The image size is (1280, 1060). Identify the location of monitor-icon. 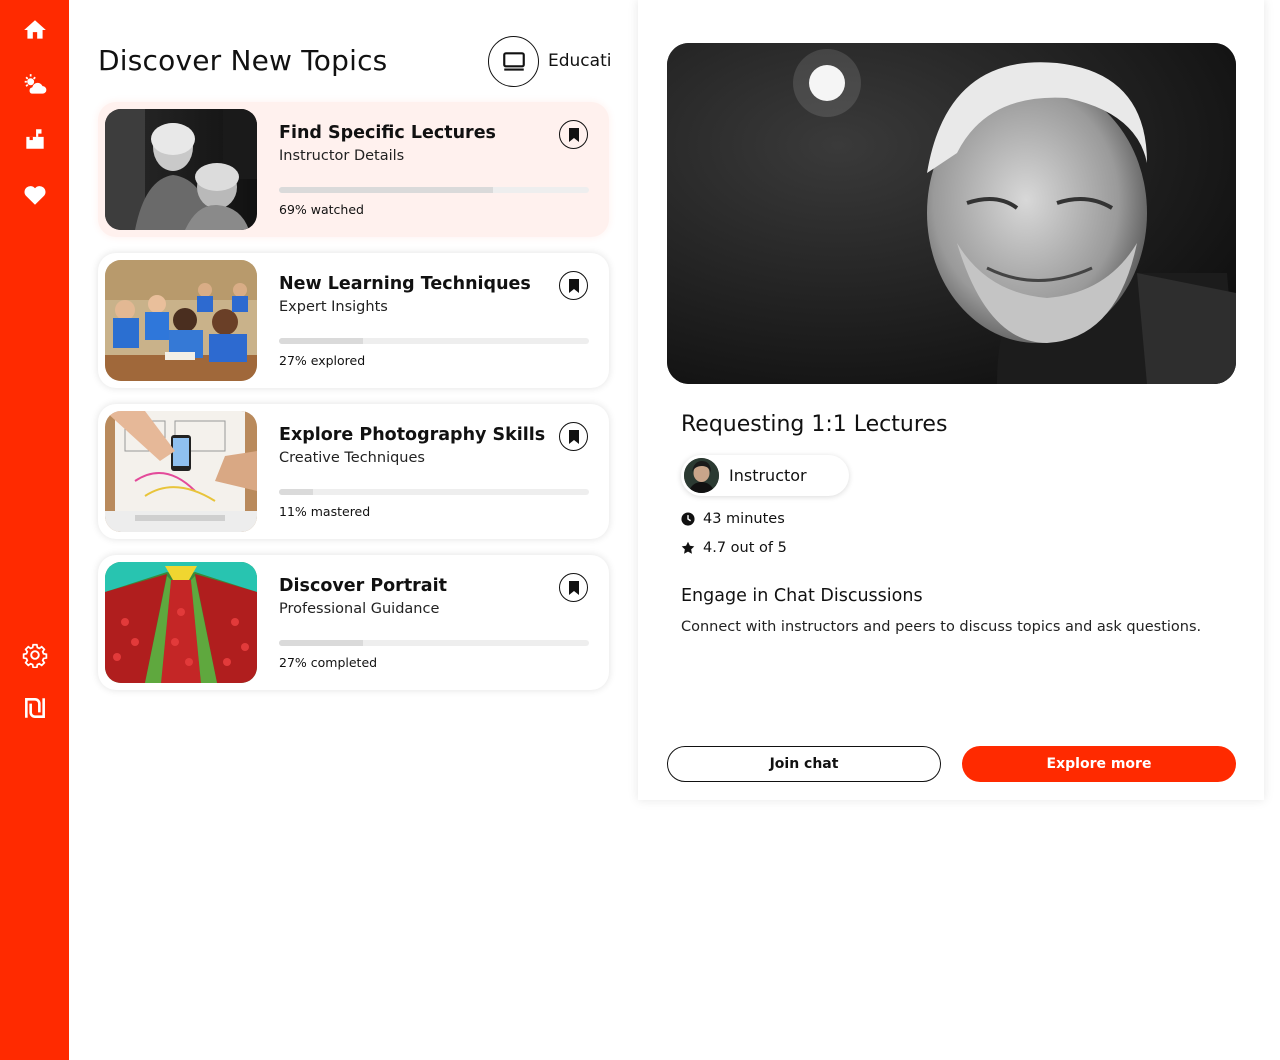
(513, 61).